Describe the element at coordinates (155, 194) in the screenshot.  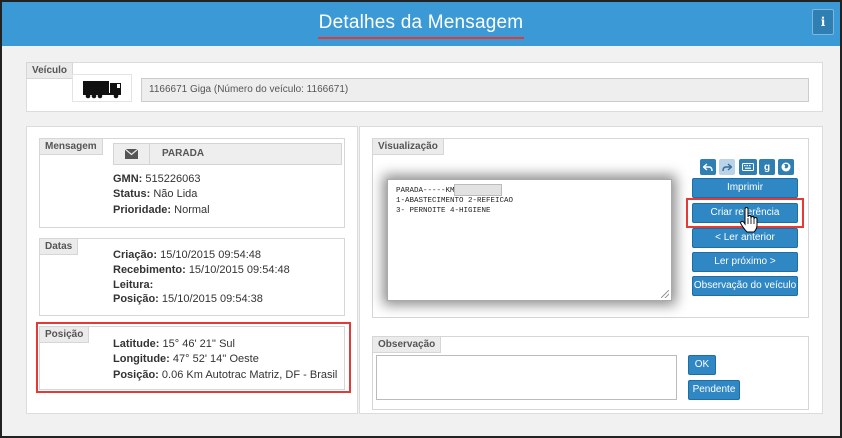
I see `status-row: Status: Não Lida` at that location.